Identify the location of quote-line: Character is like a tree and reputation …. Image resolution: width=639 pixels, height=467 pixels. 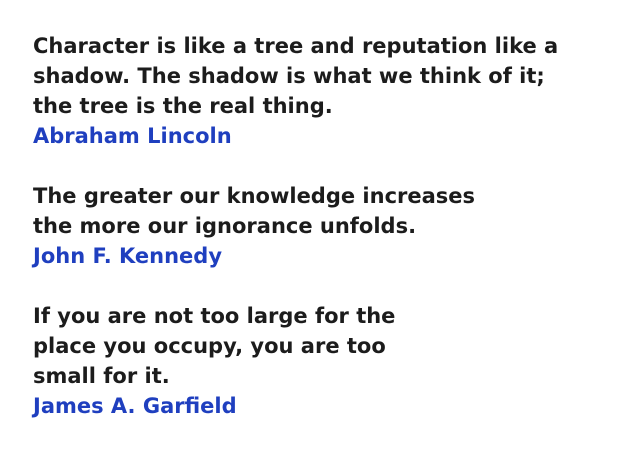
(296, 46).